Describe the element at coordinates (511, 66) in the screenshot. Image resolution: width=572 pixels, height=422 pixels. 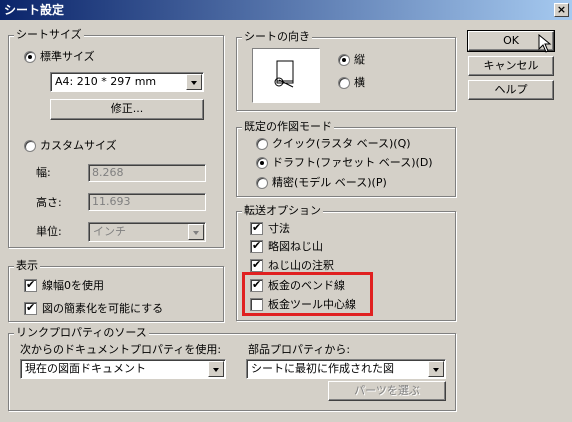
I see `cancel-button: キャンセル` at that location.